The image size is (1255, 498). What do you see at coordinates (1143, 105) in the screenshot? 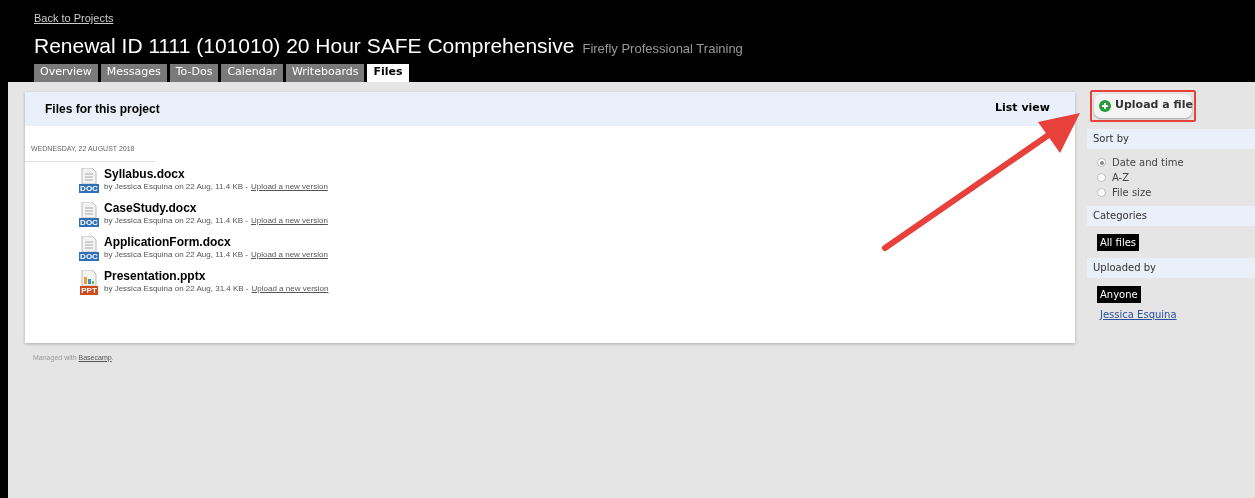
I see `upload-file-button: Upload a file` at bounding box center [1143, 105].